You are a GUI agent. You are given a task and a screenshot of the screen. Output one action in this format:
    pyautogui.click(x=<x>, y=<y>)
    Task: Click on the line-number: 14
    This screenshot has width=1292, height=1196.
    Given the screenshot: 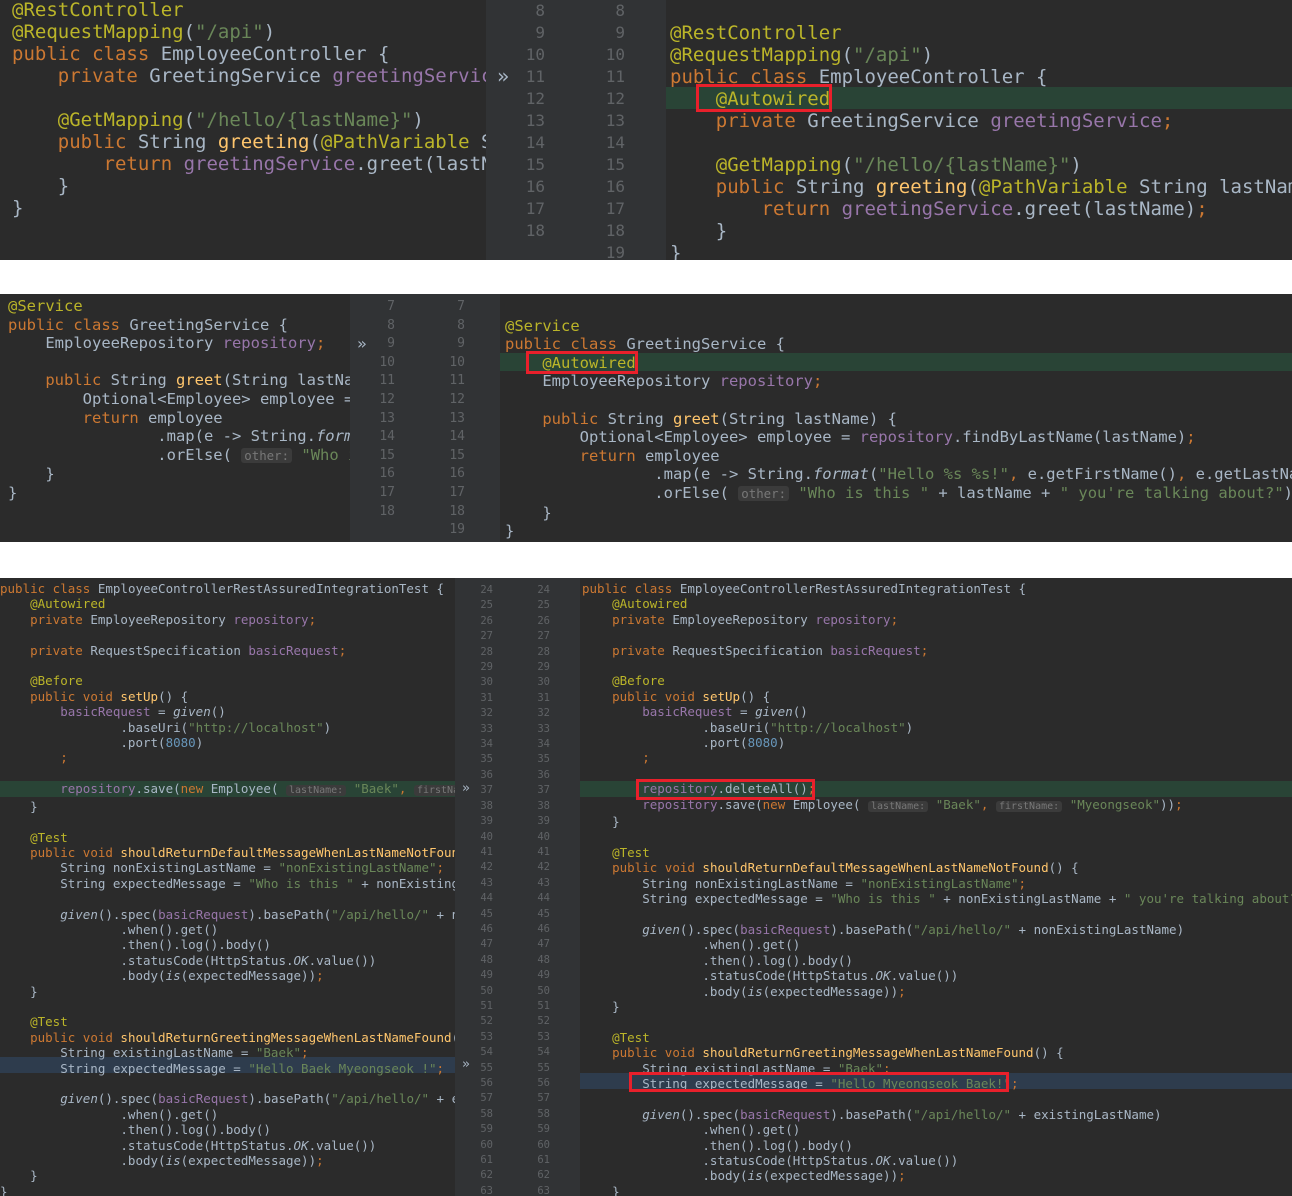 What is the action you would take?
    pyautogui.click(x=457, y=437)
    